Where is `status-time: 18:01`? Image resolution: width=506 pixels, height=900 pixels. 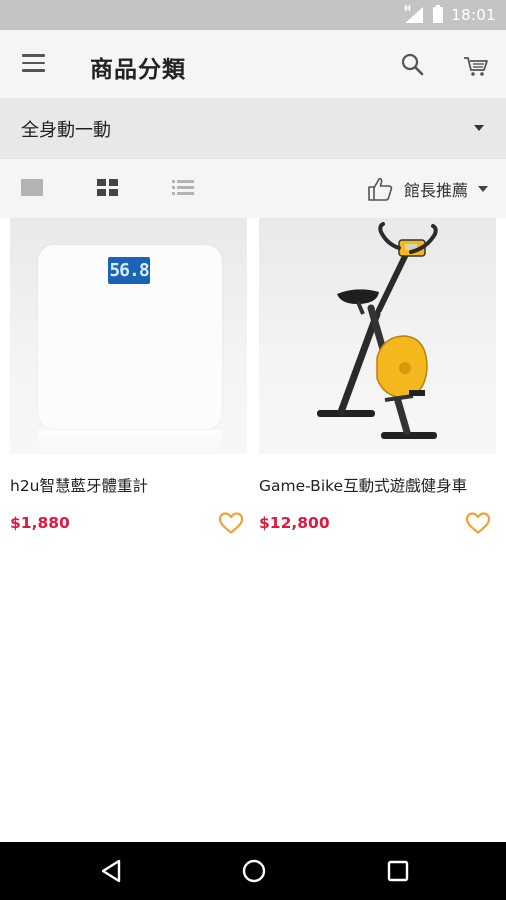 status-time: 18:01 is located at coordinates (473, 15).